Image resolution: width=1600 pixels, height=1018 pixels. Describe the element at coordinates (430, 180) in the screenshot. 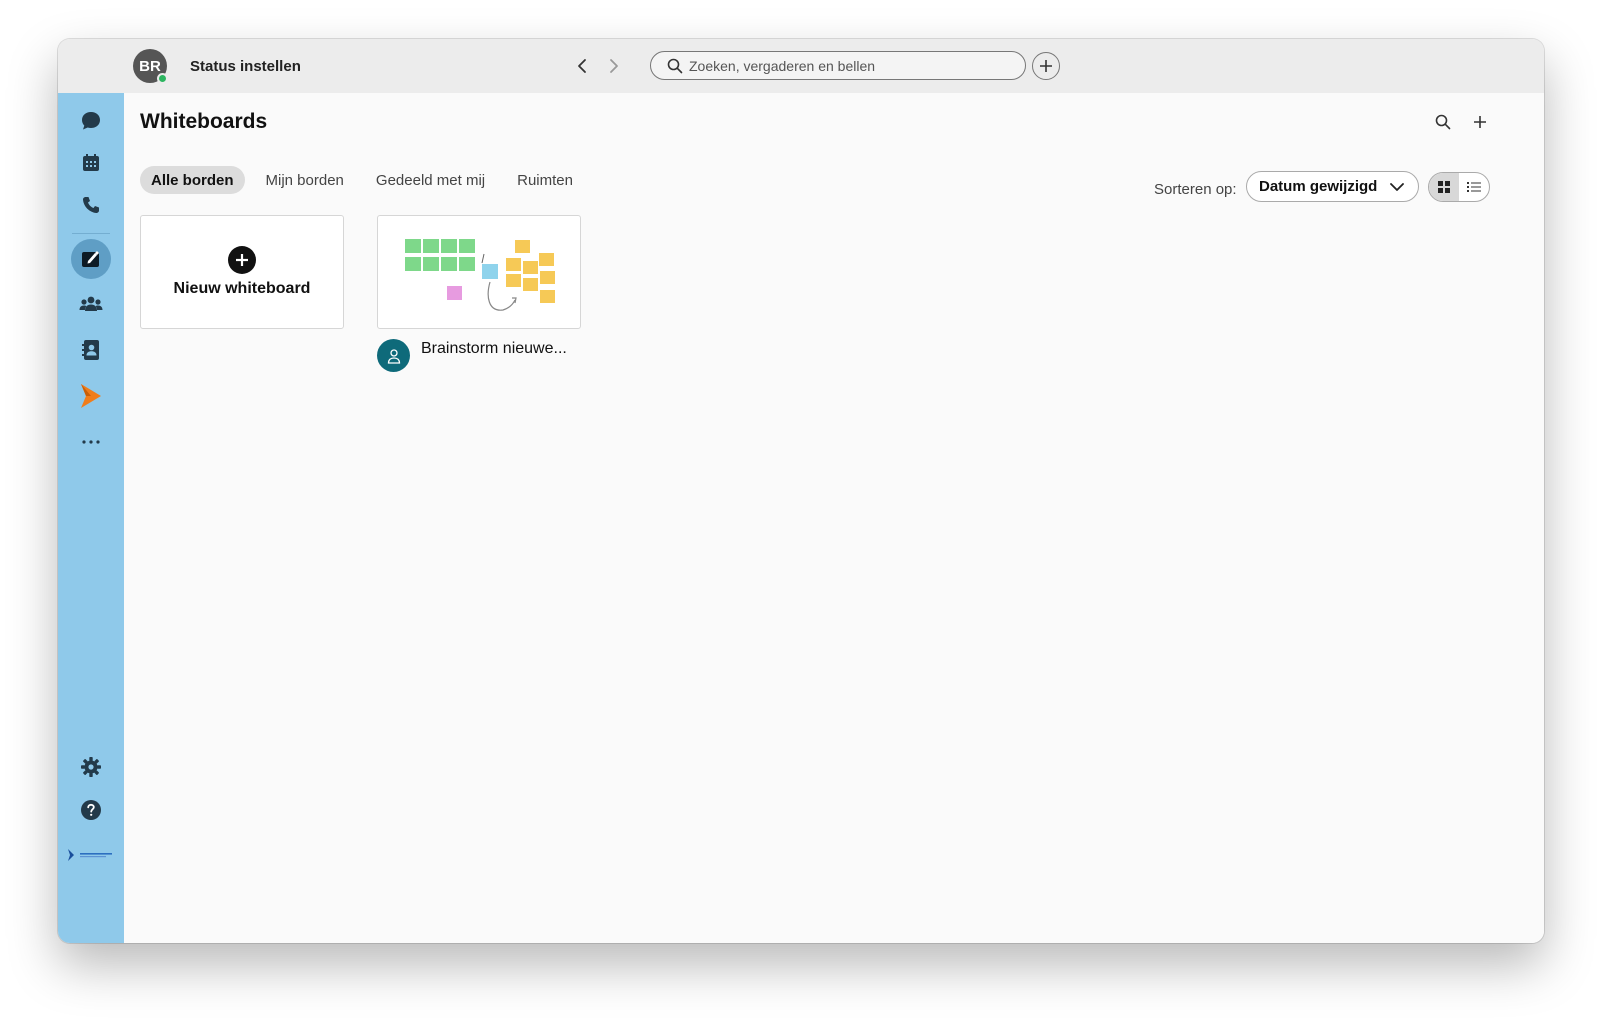

I see `tab-shared-with-me: Gedeeld met mij` at that location.